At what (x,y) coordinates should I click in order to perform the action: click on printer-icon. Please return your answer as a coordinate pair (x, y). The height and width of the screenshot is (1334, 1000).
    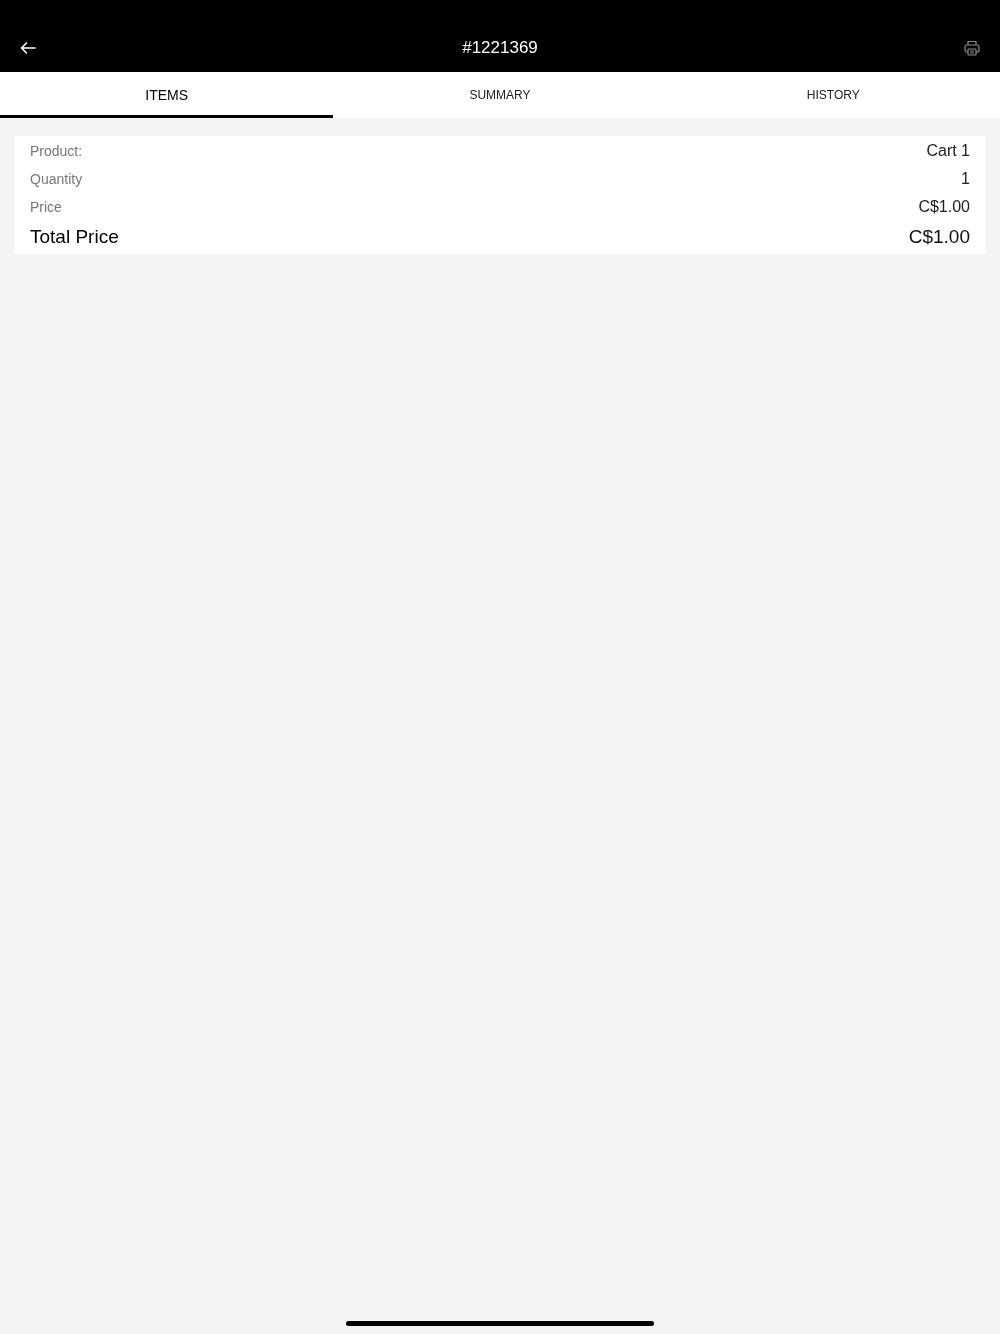
    Looking at the image, I should click on (972, 48).